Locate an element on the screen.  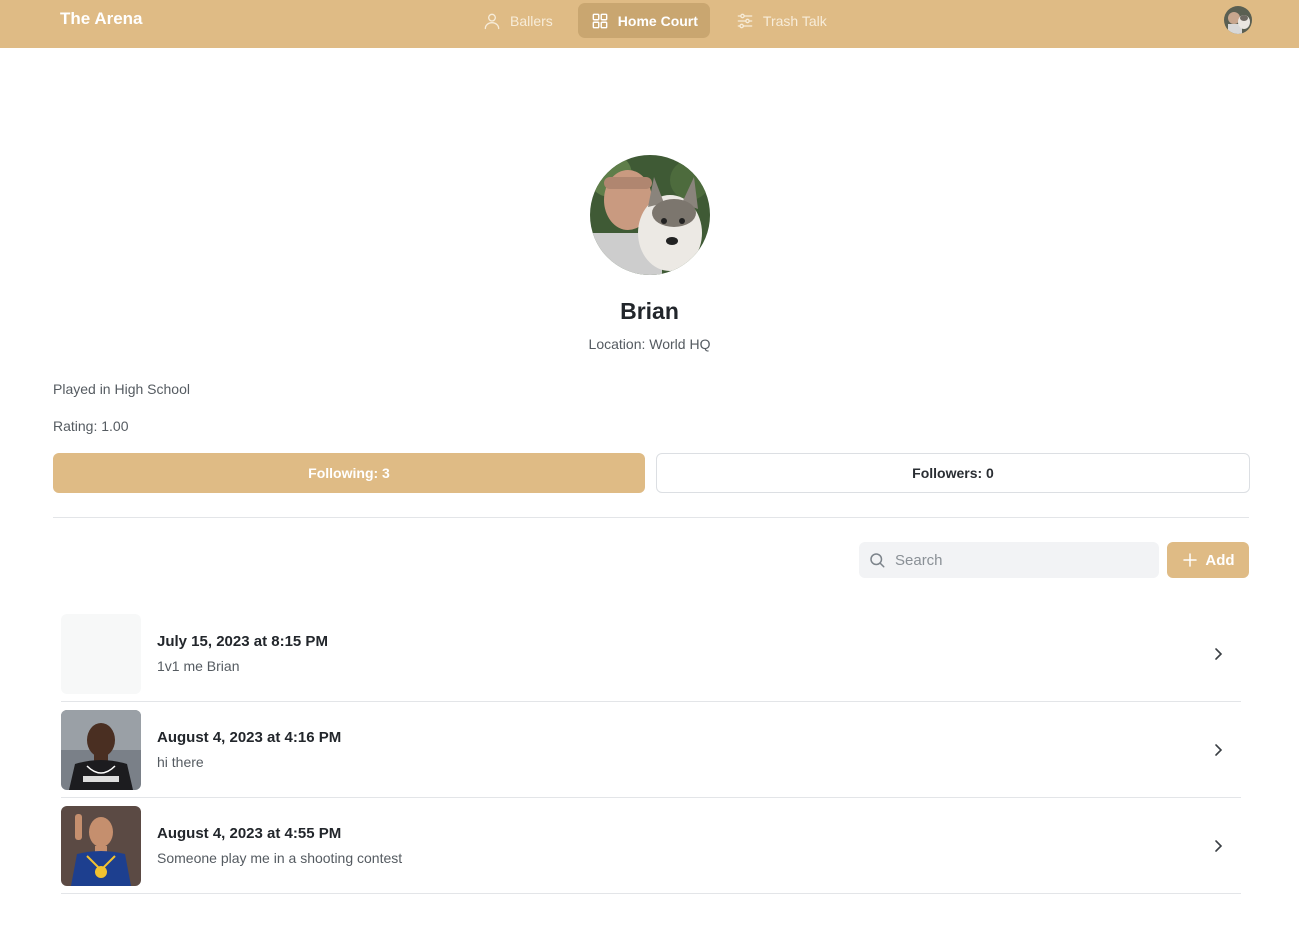
followers-button: Followers: 0 is located at coordinates (953, 473).